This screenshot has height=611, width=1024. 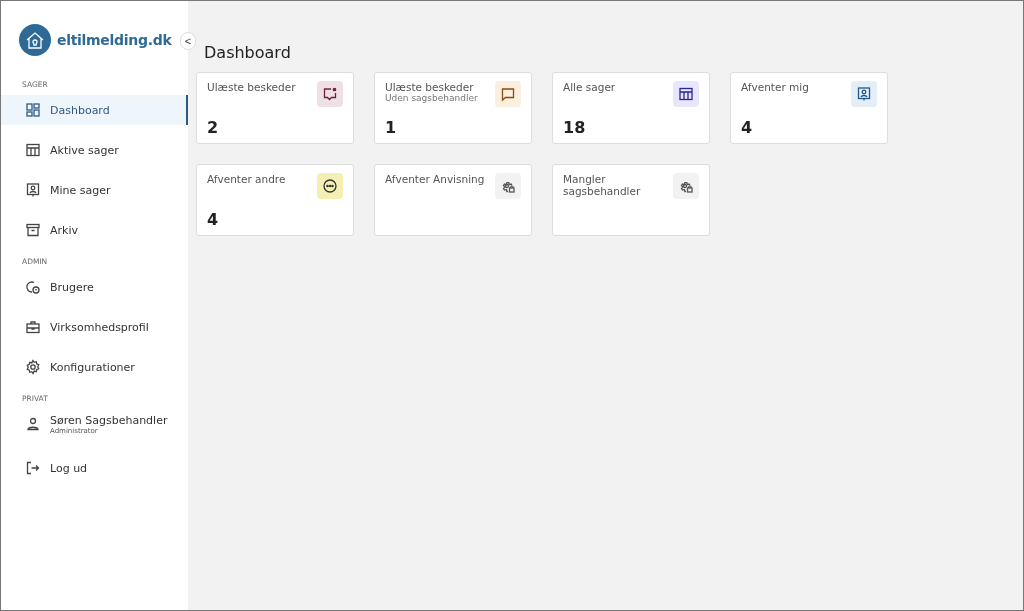 What do you see at coordinates (602, 185) in the screenshot?
I see `card-title: Mangler sagsbehandler` at bounding box center [602, 185].